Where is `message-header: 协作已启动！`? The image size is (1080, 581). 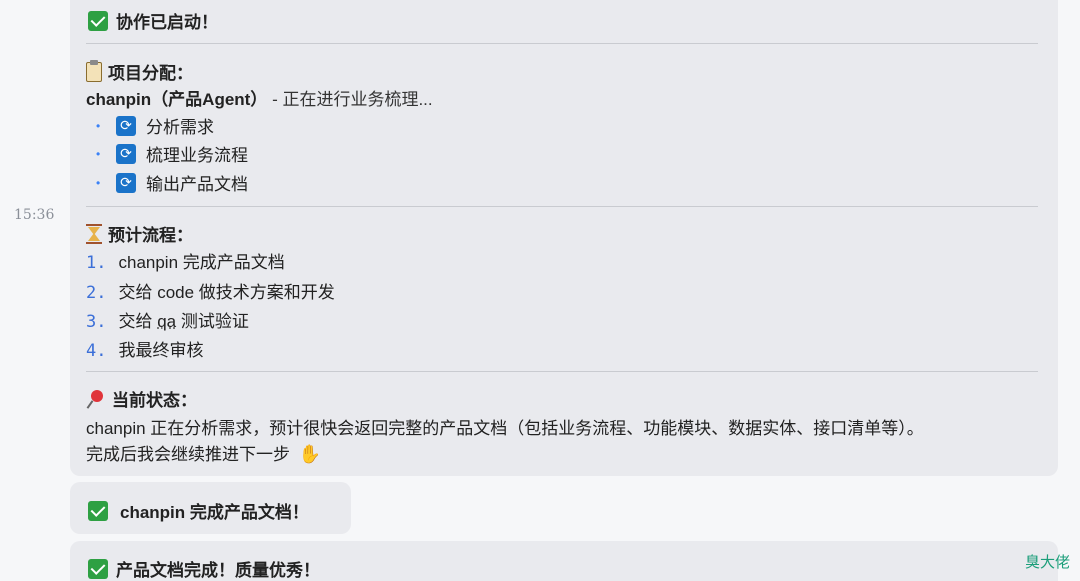 message-header: 协作已启动！ is located at coordinates (153, 20).